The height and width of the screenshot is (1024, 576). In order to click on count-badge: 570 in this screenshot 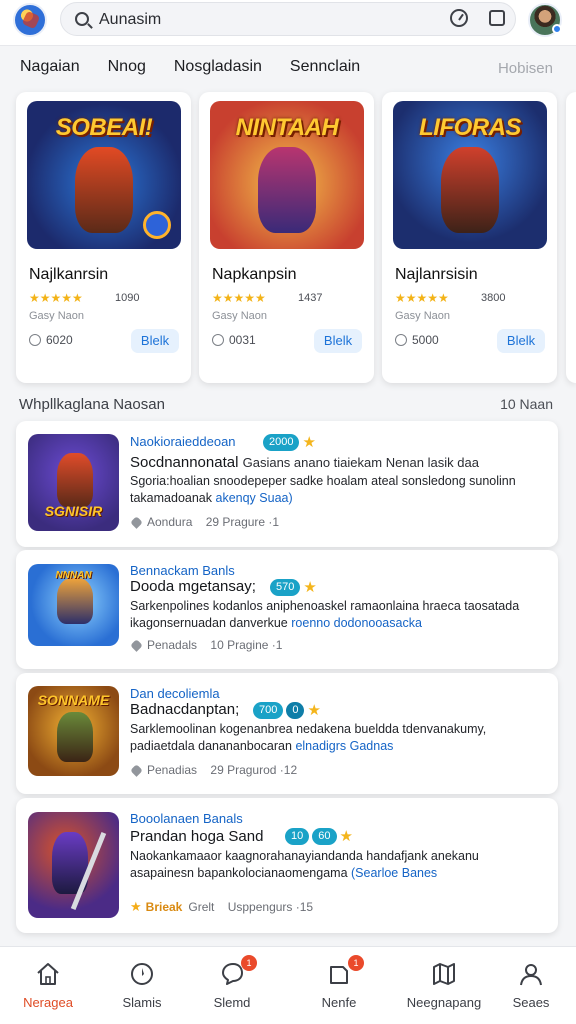, I will do `click(285, 587)`.